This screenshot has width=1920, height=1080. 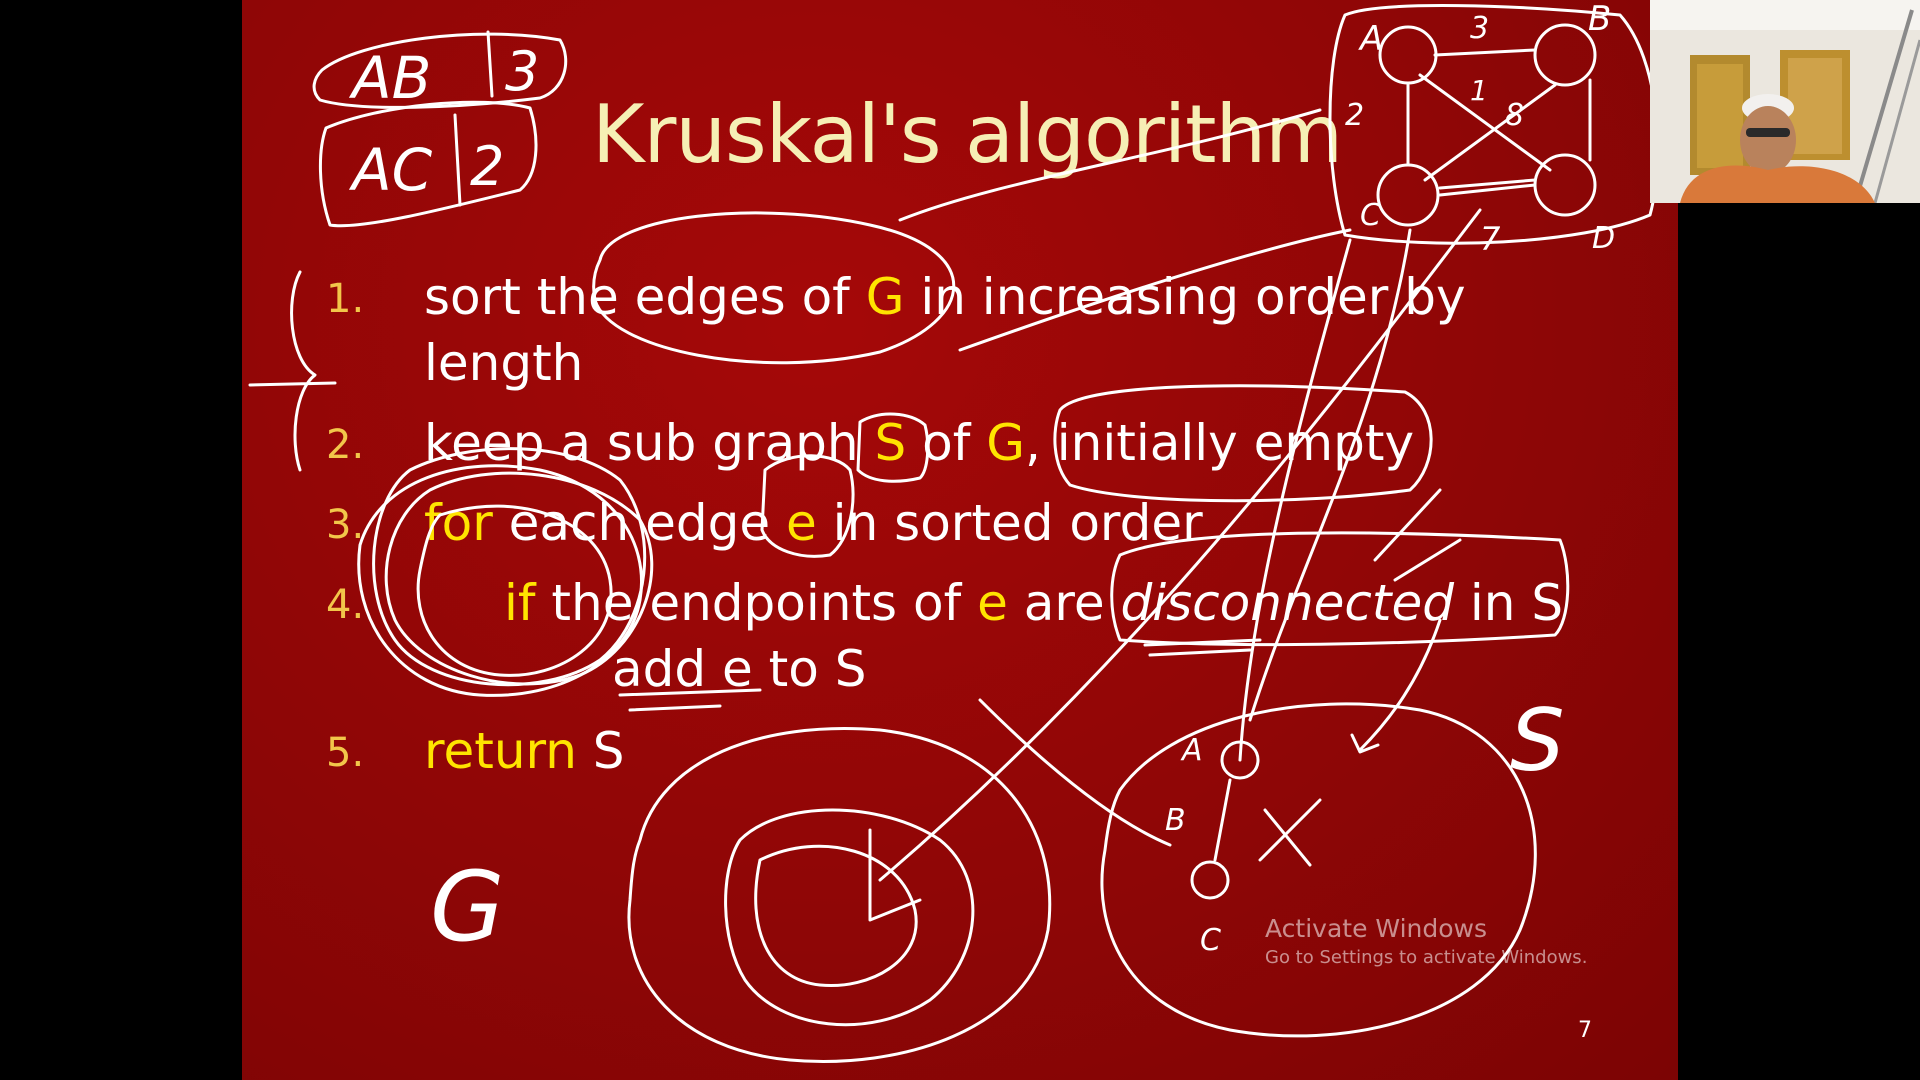 I want to click on step-text: return S, so click(x=524, y=751).